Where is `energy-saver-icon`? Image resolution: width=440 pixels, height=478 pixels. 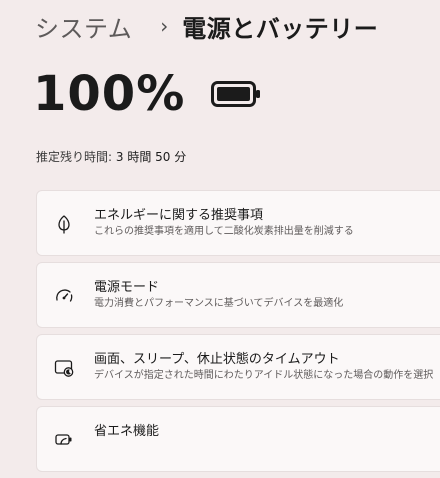
energy-saver-icon is located at coordinates (64, 440).